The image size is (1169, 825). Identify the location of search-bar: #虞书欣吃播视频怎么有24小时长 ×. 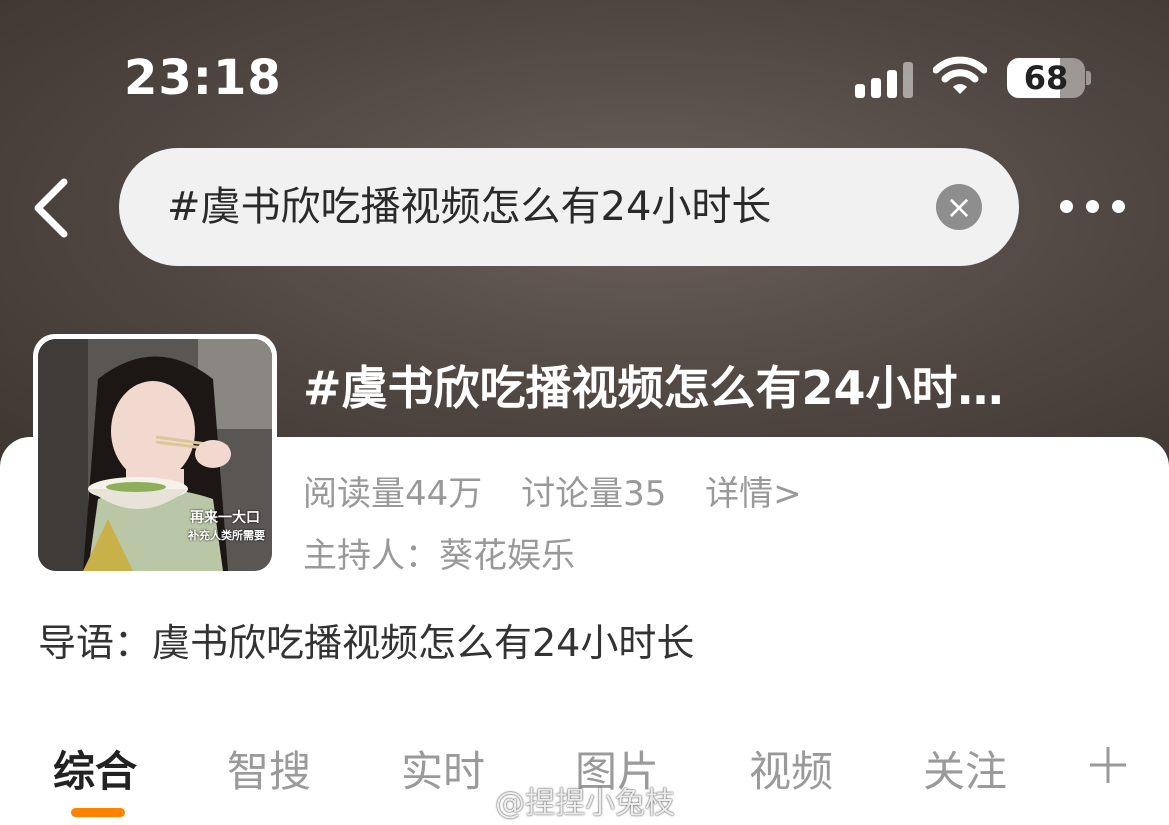
(569, 207).